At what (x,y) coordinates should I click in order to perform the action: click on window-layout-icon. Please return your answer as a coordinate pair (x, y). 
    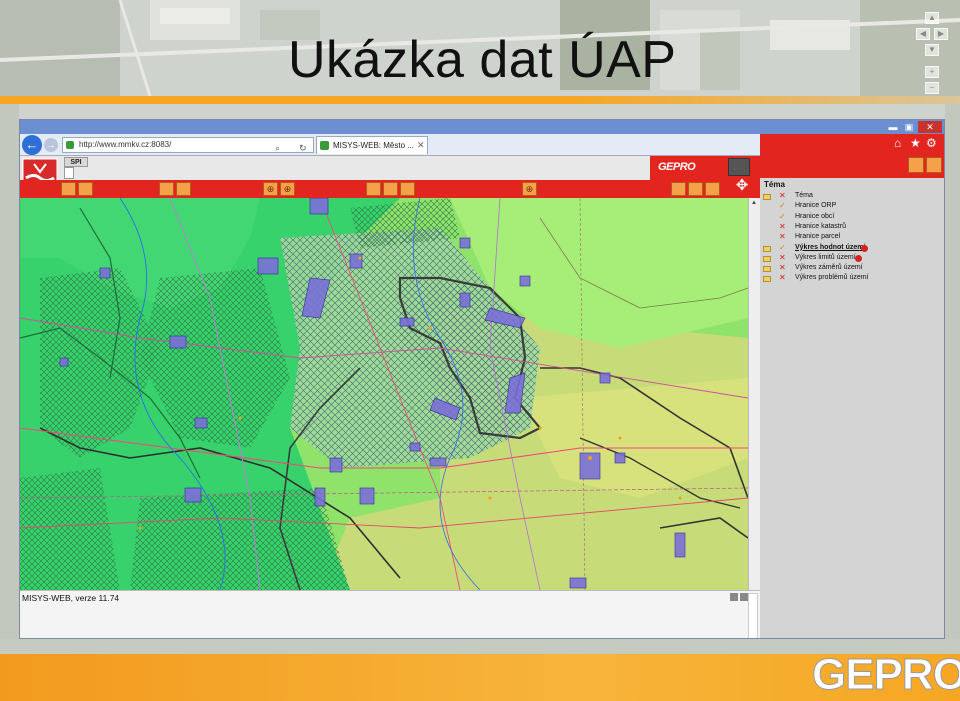
    Looking at the image, I should click on (739, 167).